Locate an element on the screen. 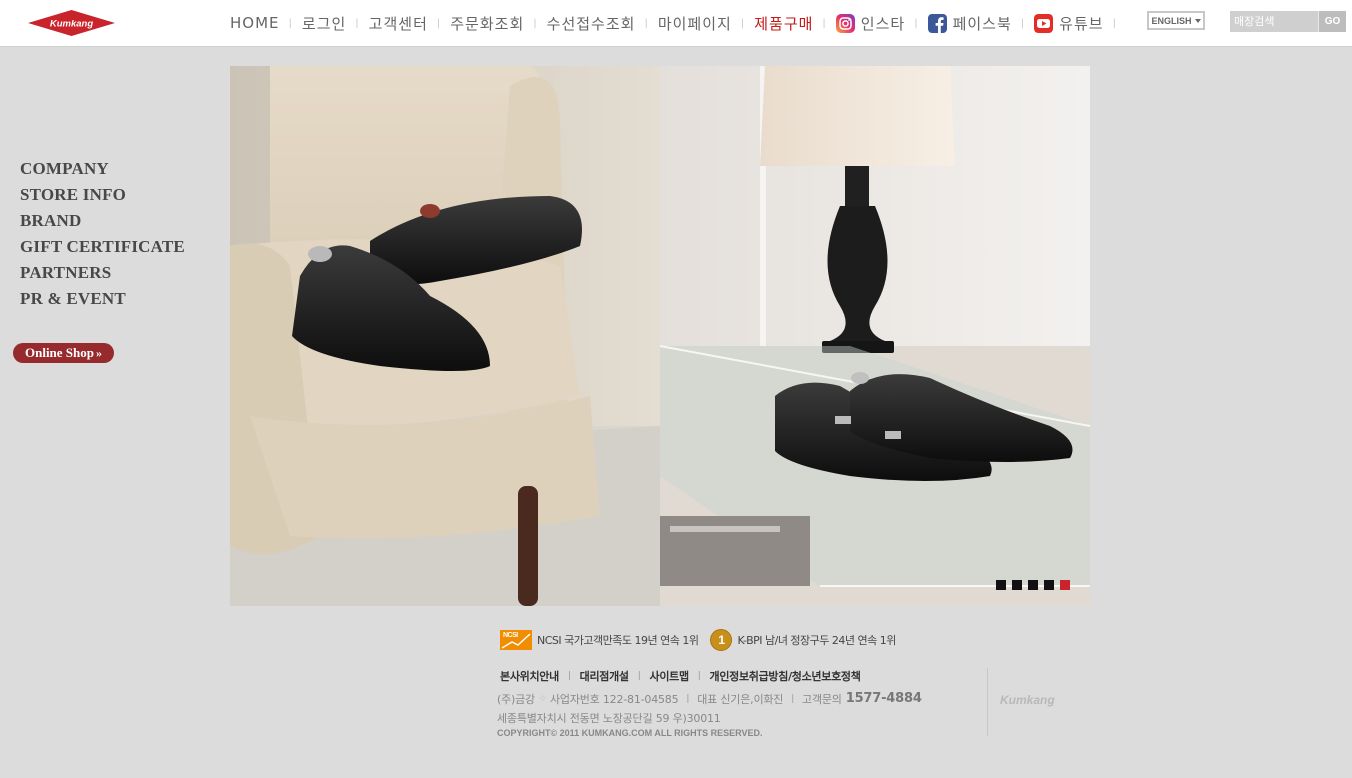 This screenshot has width=1352, height=778. logo-text: Kumkang is located at coordinates (71, 24).